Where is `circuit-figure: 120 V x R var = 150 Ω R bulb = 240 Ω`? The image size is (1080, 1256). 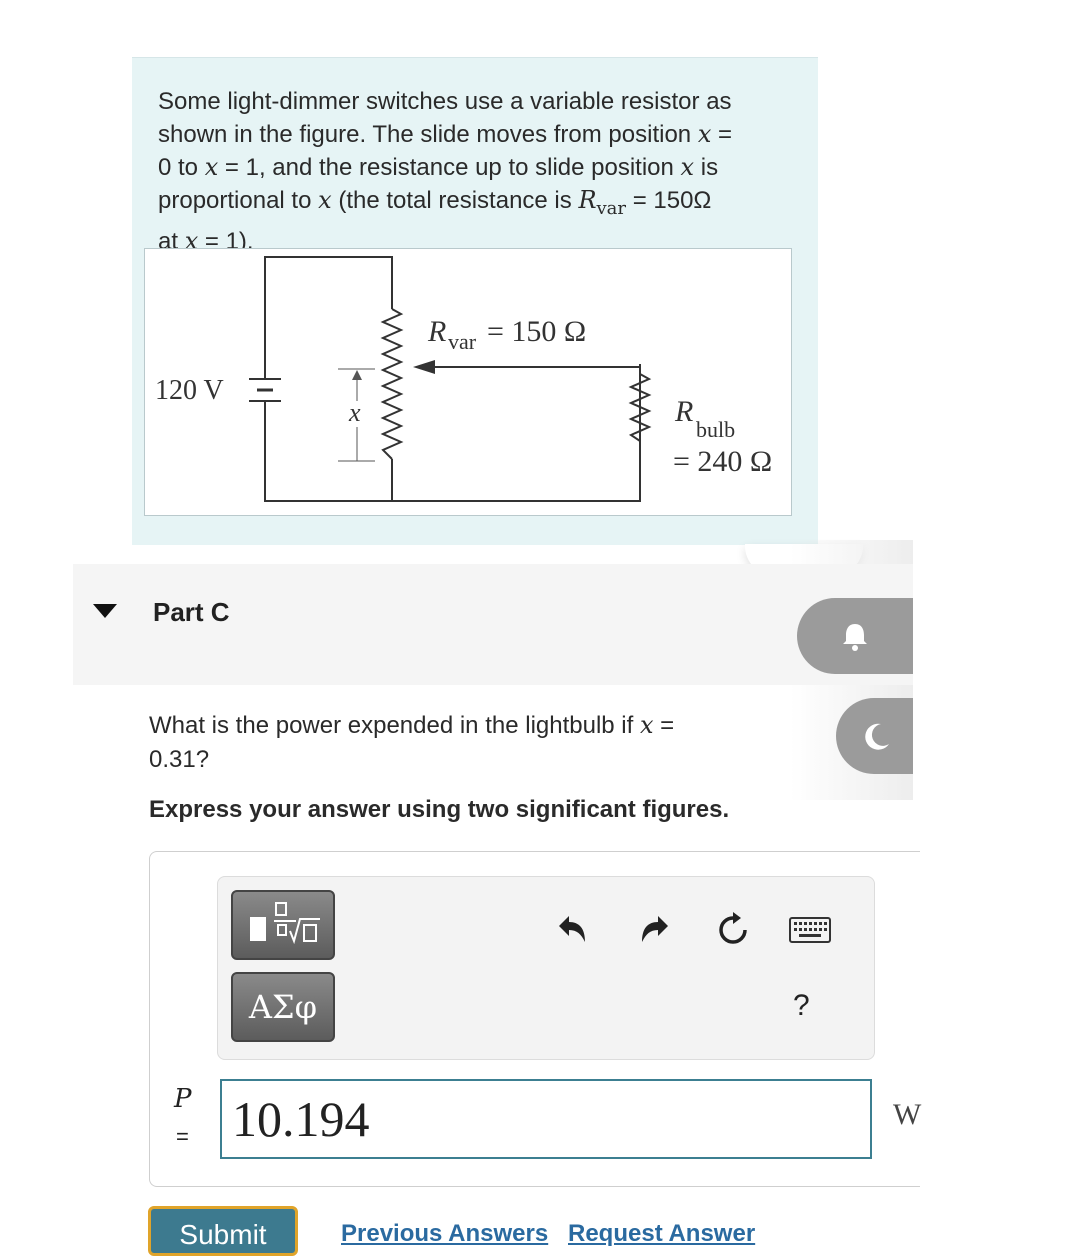
circuit-figure: 120 V x R var = 150 Ω R bulb = 240 Ω is located at coordinates (468, 382).